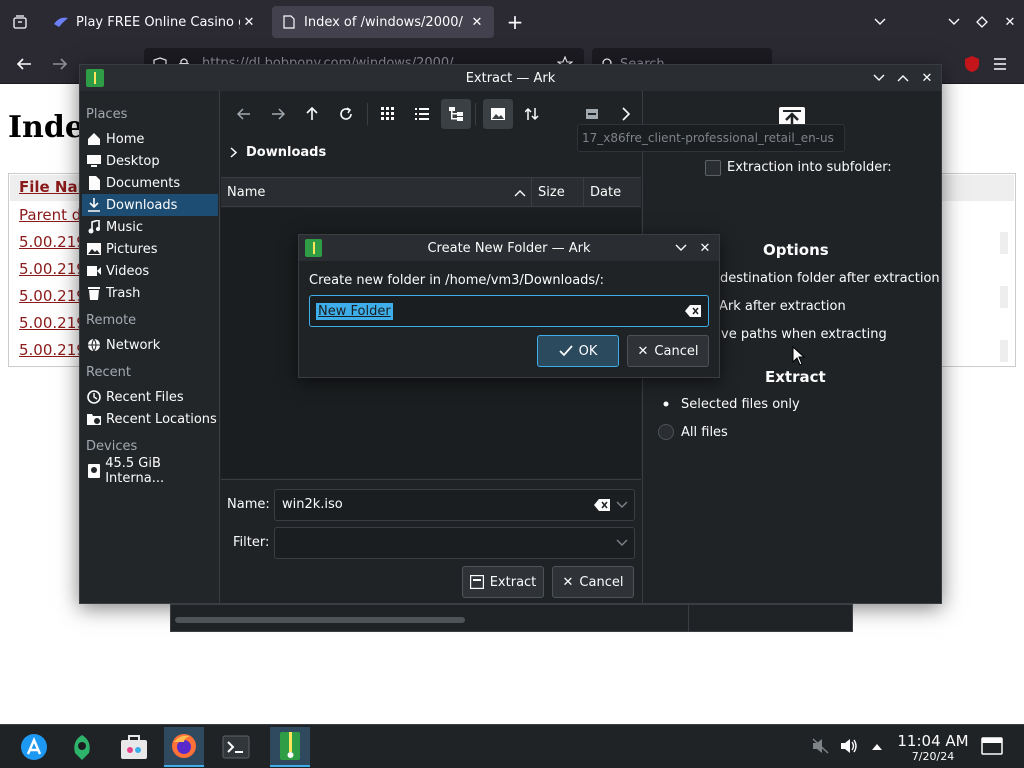  Describe the element at coordinates (666, 404) in the screenshot. I see `radio-selected-files` at that location.